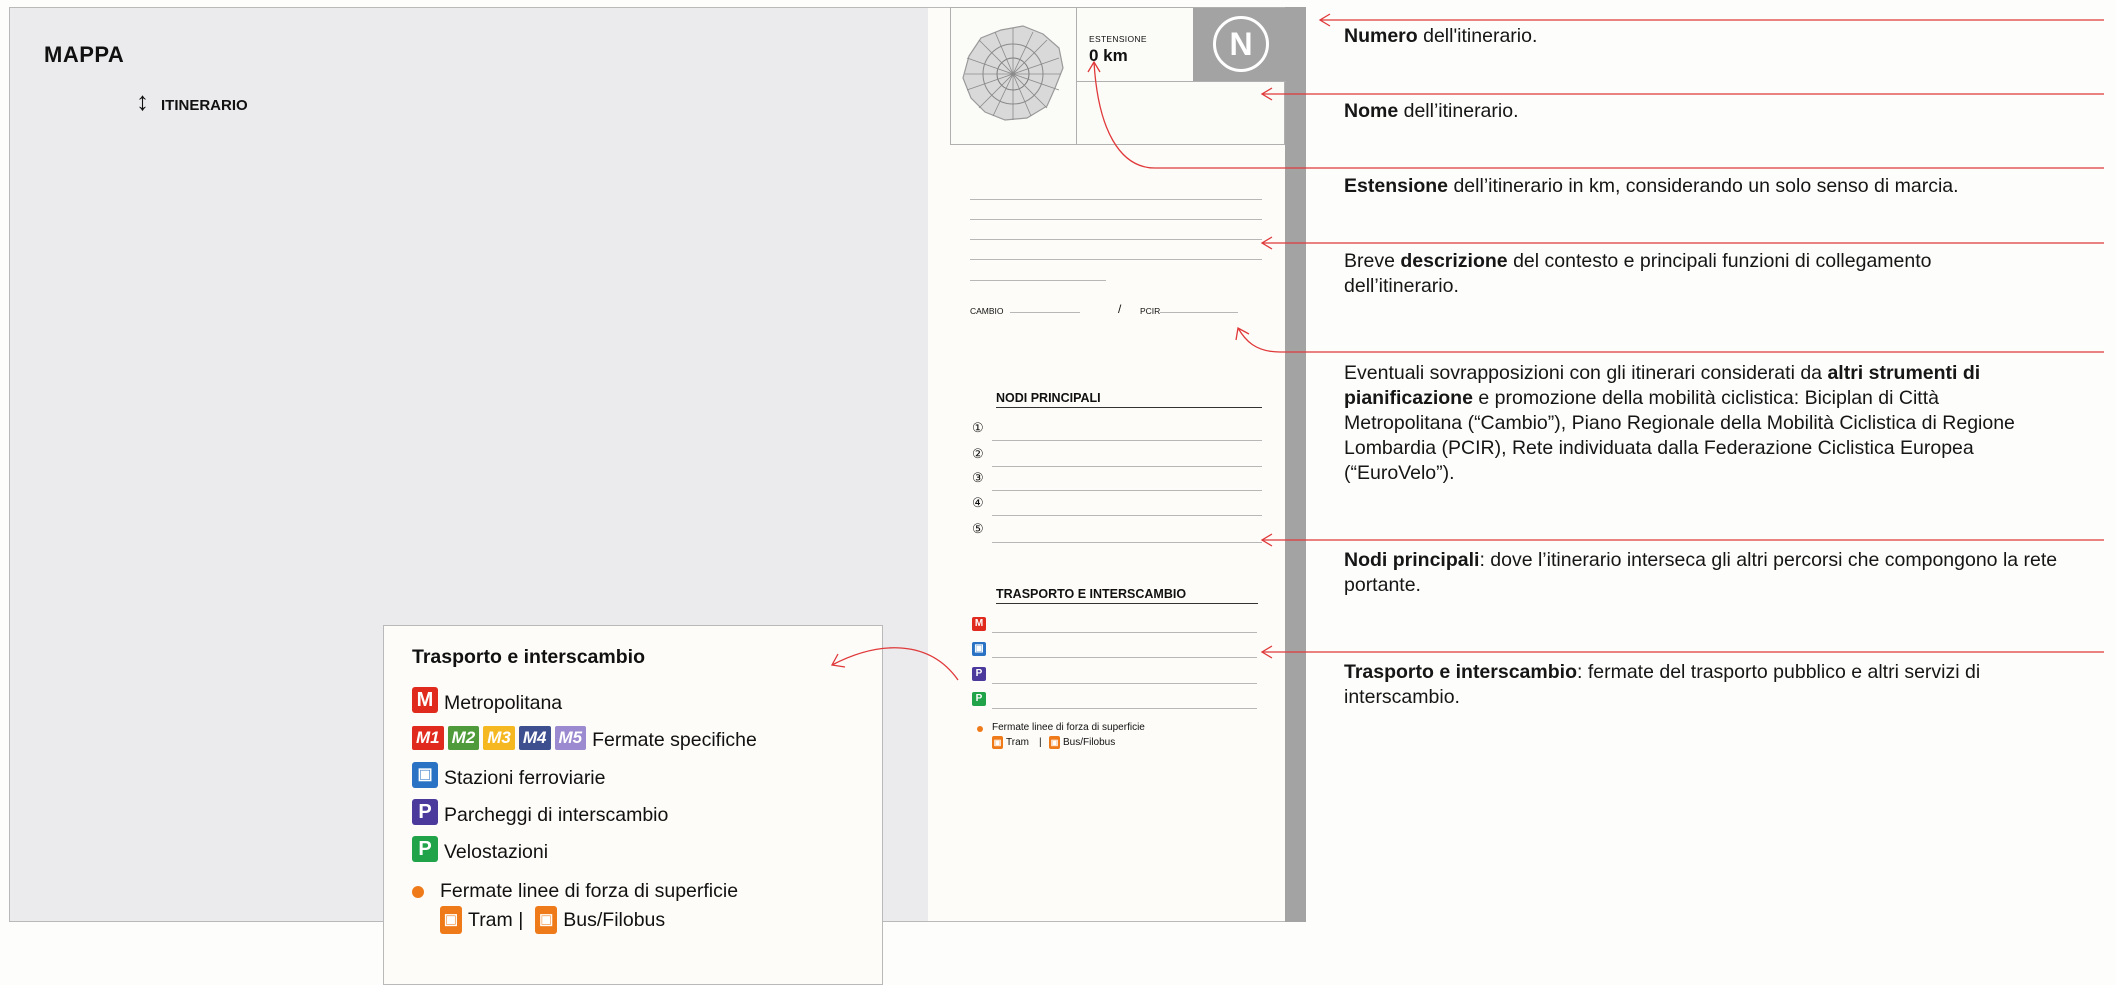  I want to click on node-number-3: ③, so click(978, 477).